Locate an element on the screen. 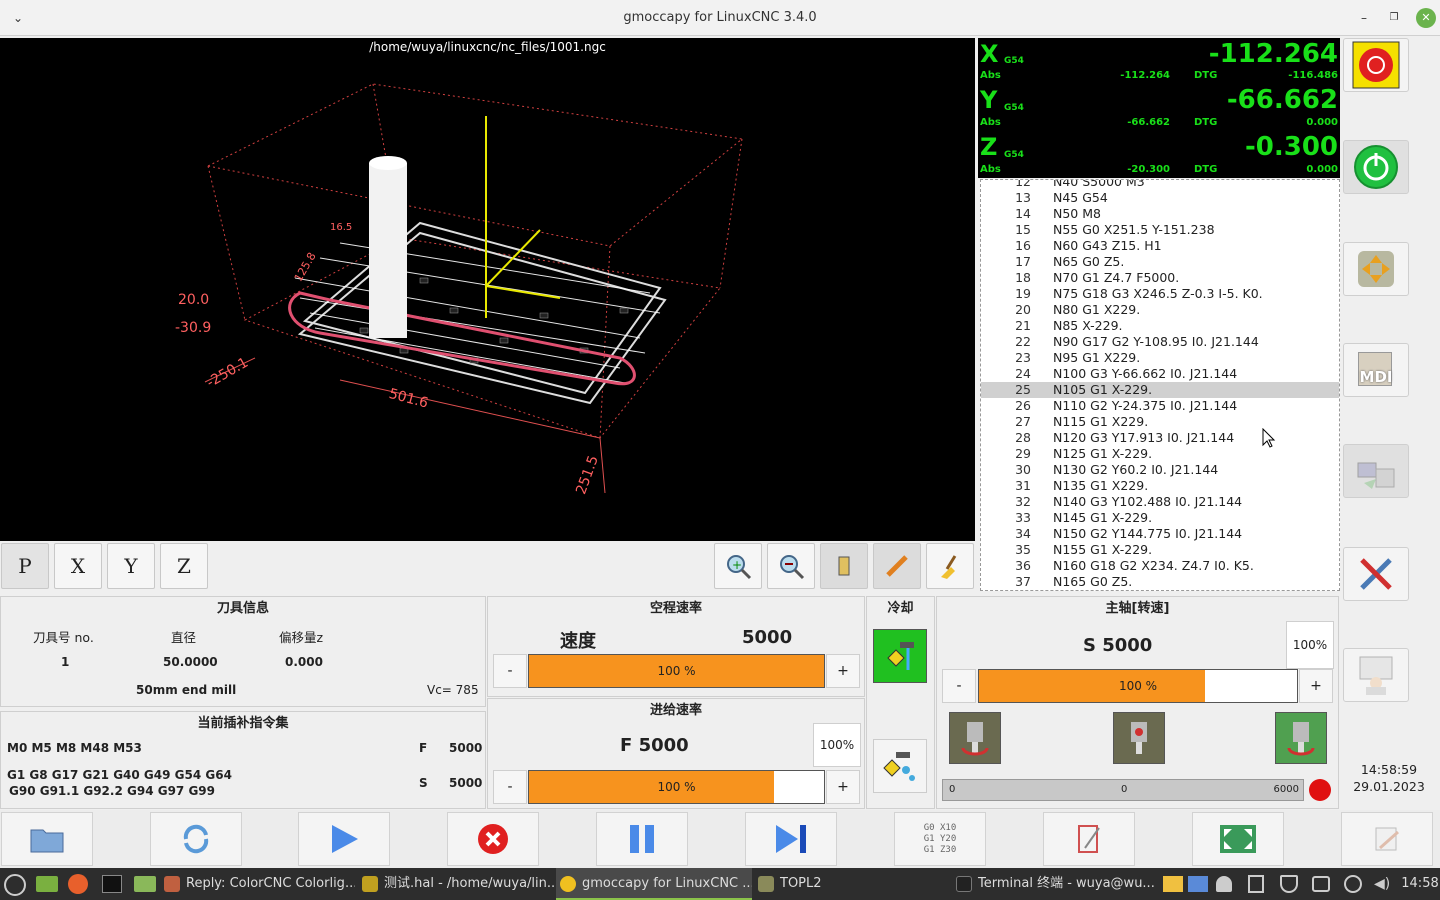 This screenshot has height=900, width=1440. rapid-decrease-button: - is located at coordinates (510, 671).